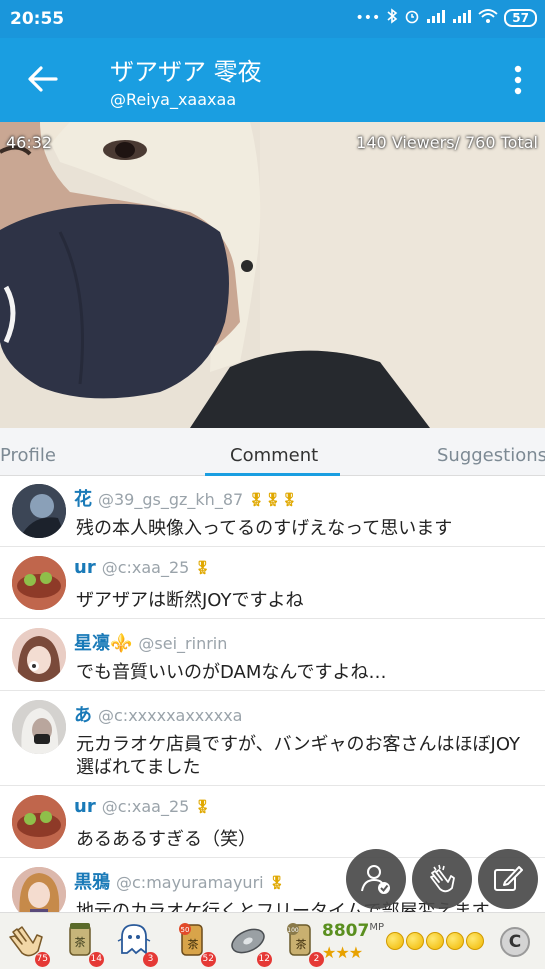 This screenshot has width=545, height=969. I want to click on comment-author-handle: @c:mayuramayuri, so click(190, 882).